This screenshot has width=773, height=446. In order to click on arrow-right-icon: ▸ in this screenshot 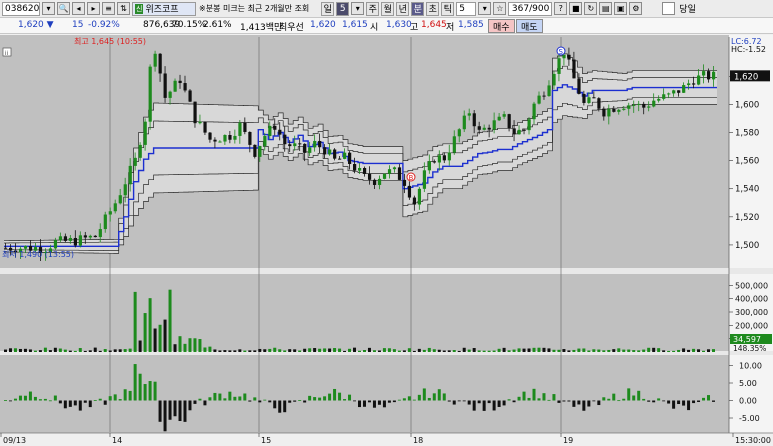, I will do `click(93, 8)`.